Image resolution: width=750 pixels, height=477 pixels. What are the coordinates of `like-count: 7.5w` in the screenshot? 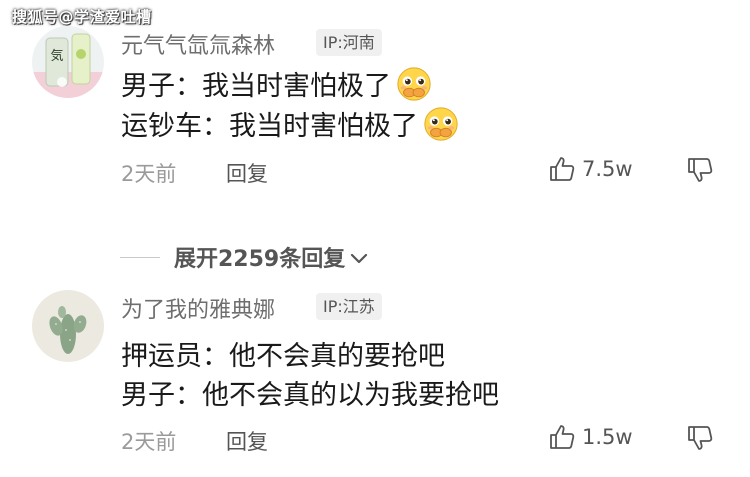 It's located at (607, 169).